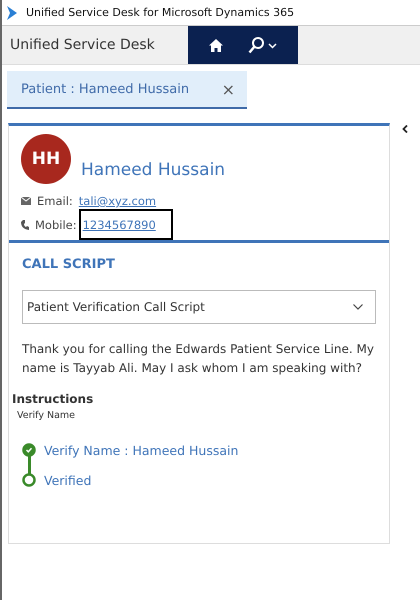 The width and height of the screenshot is (420, 600). What do you see at coordinates (53, 399) in the screenshot?
I see `instructions-heading: Instructions` at bounding box center [53, 399].